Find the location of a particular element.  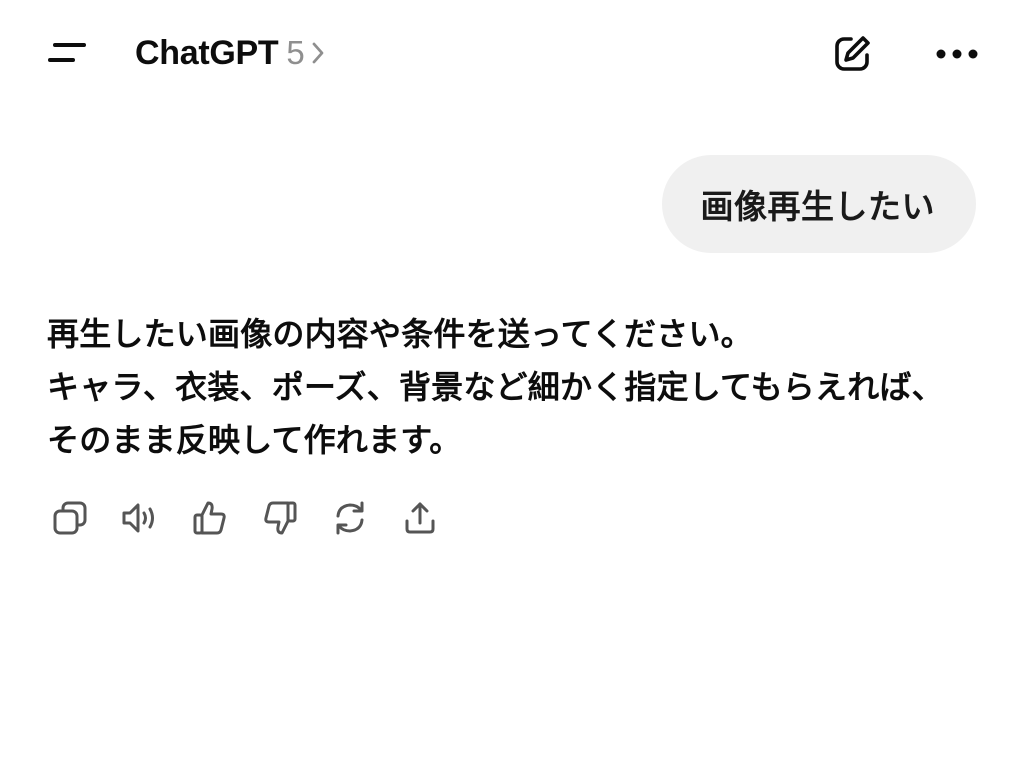

edit-icon is located at coordinates (852, 54).